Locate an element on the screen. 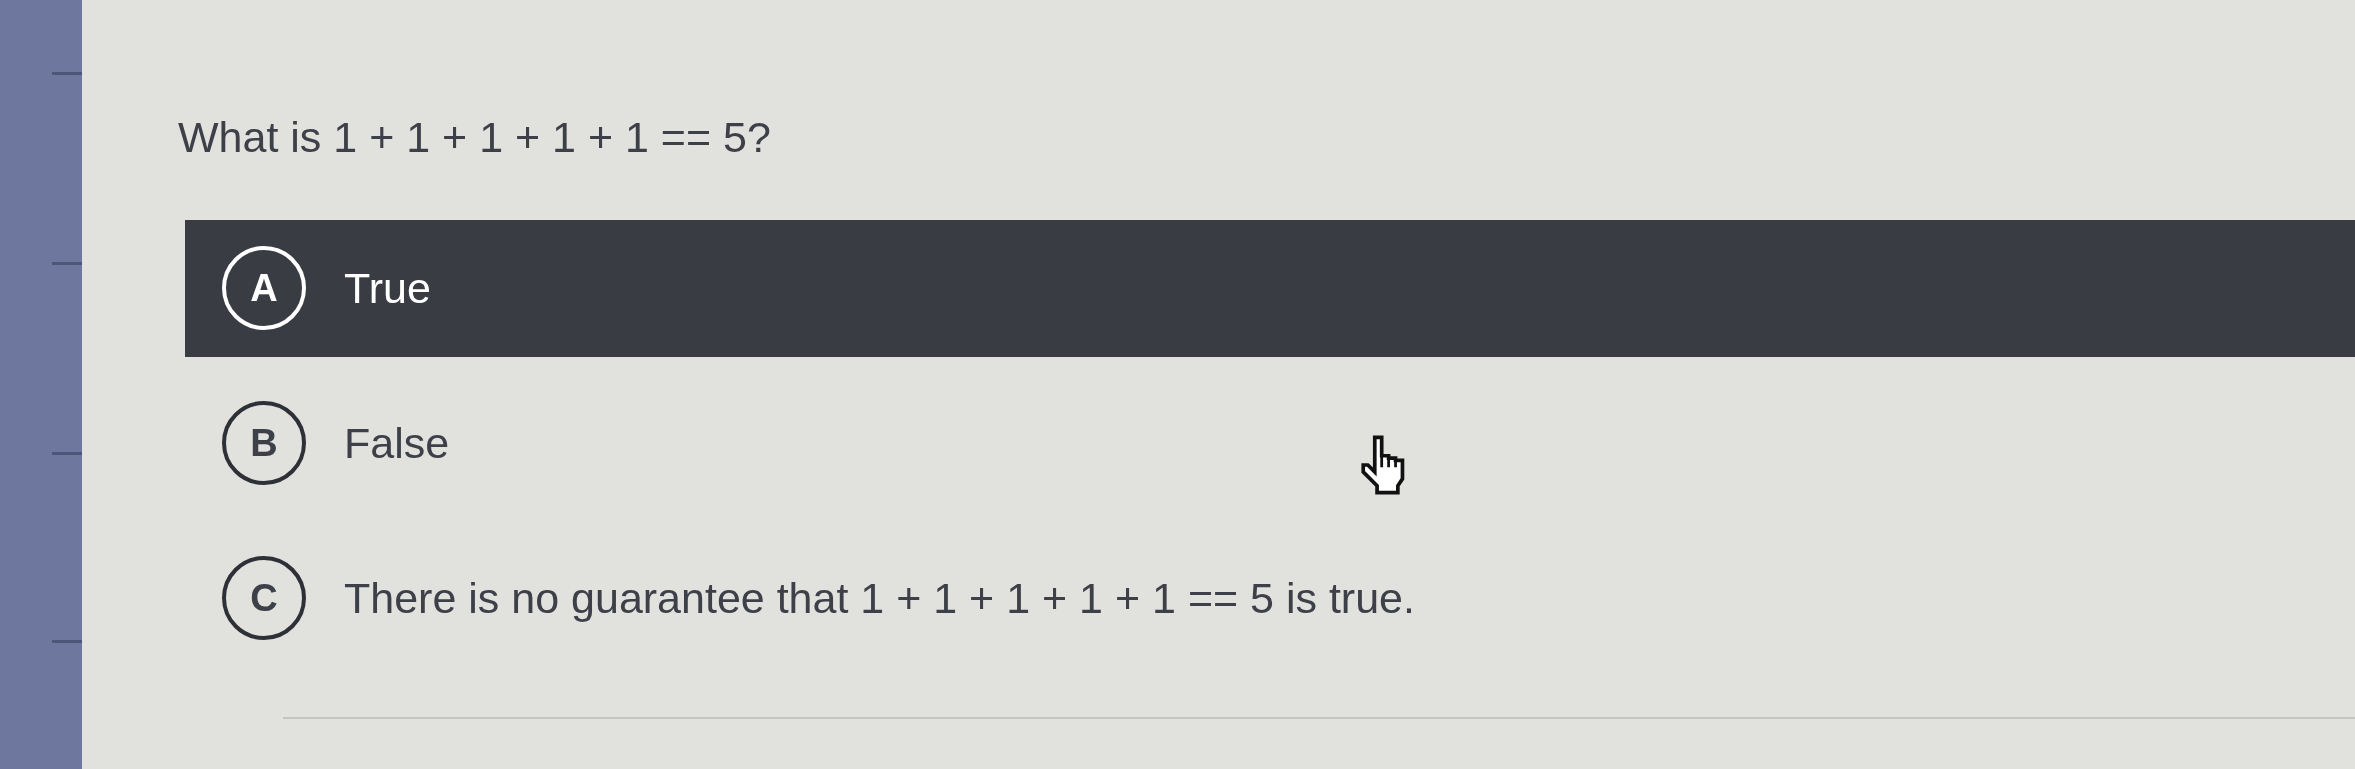  option-letter: C is located at coordinates (264, 598).